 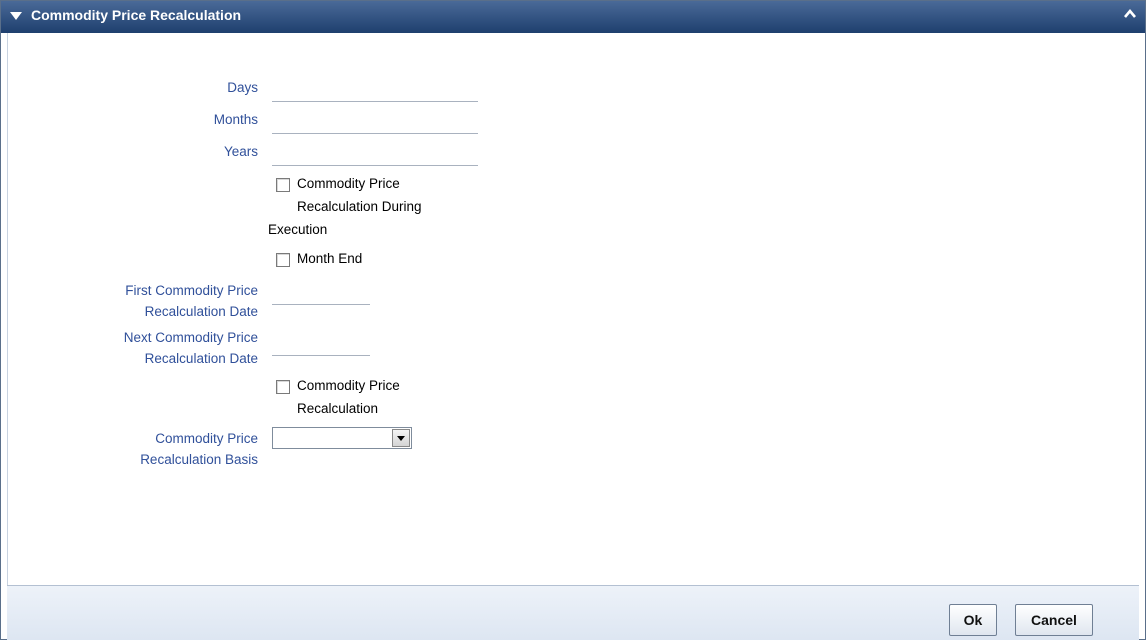 What do you see at coordinates (201, 311) in the screenshot?
I see `first-recalc-date-label-line2: Recalculation Date` at bounding box center [201, 311].